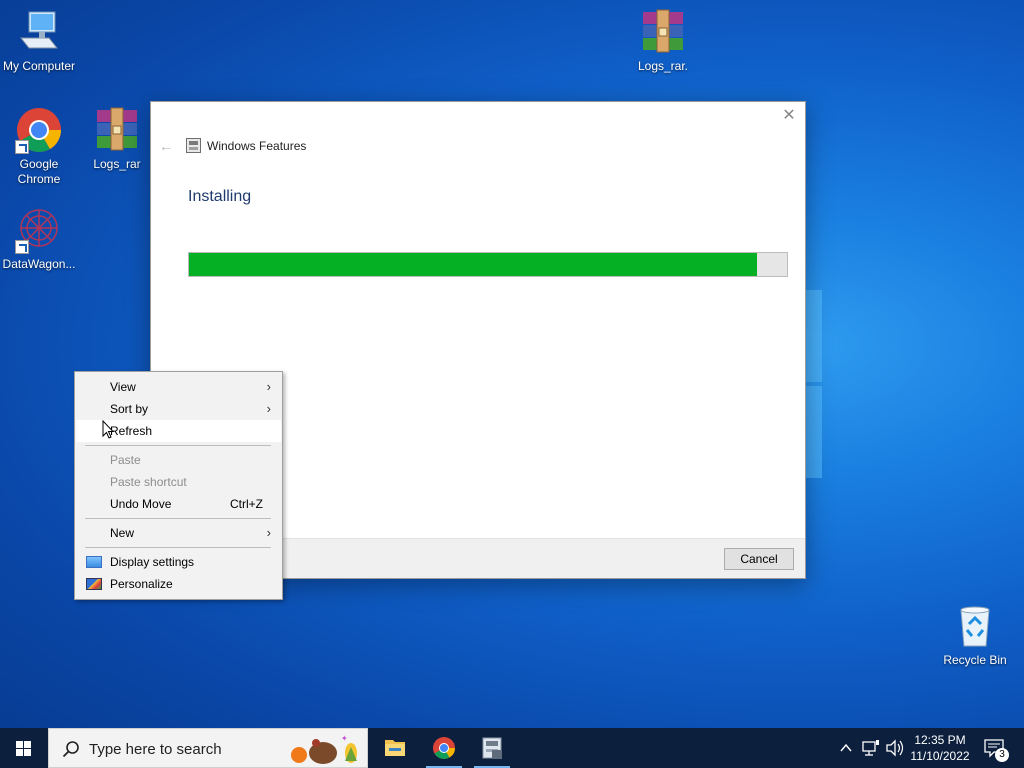 Image resolution: width=1024 pixels, height=768 pixels. I want to click on menu-item-label: Display settings, so click(152, 562).